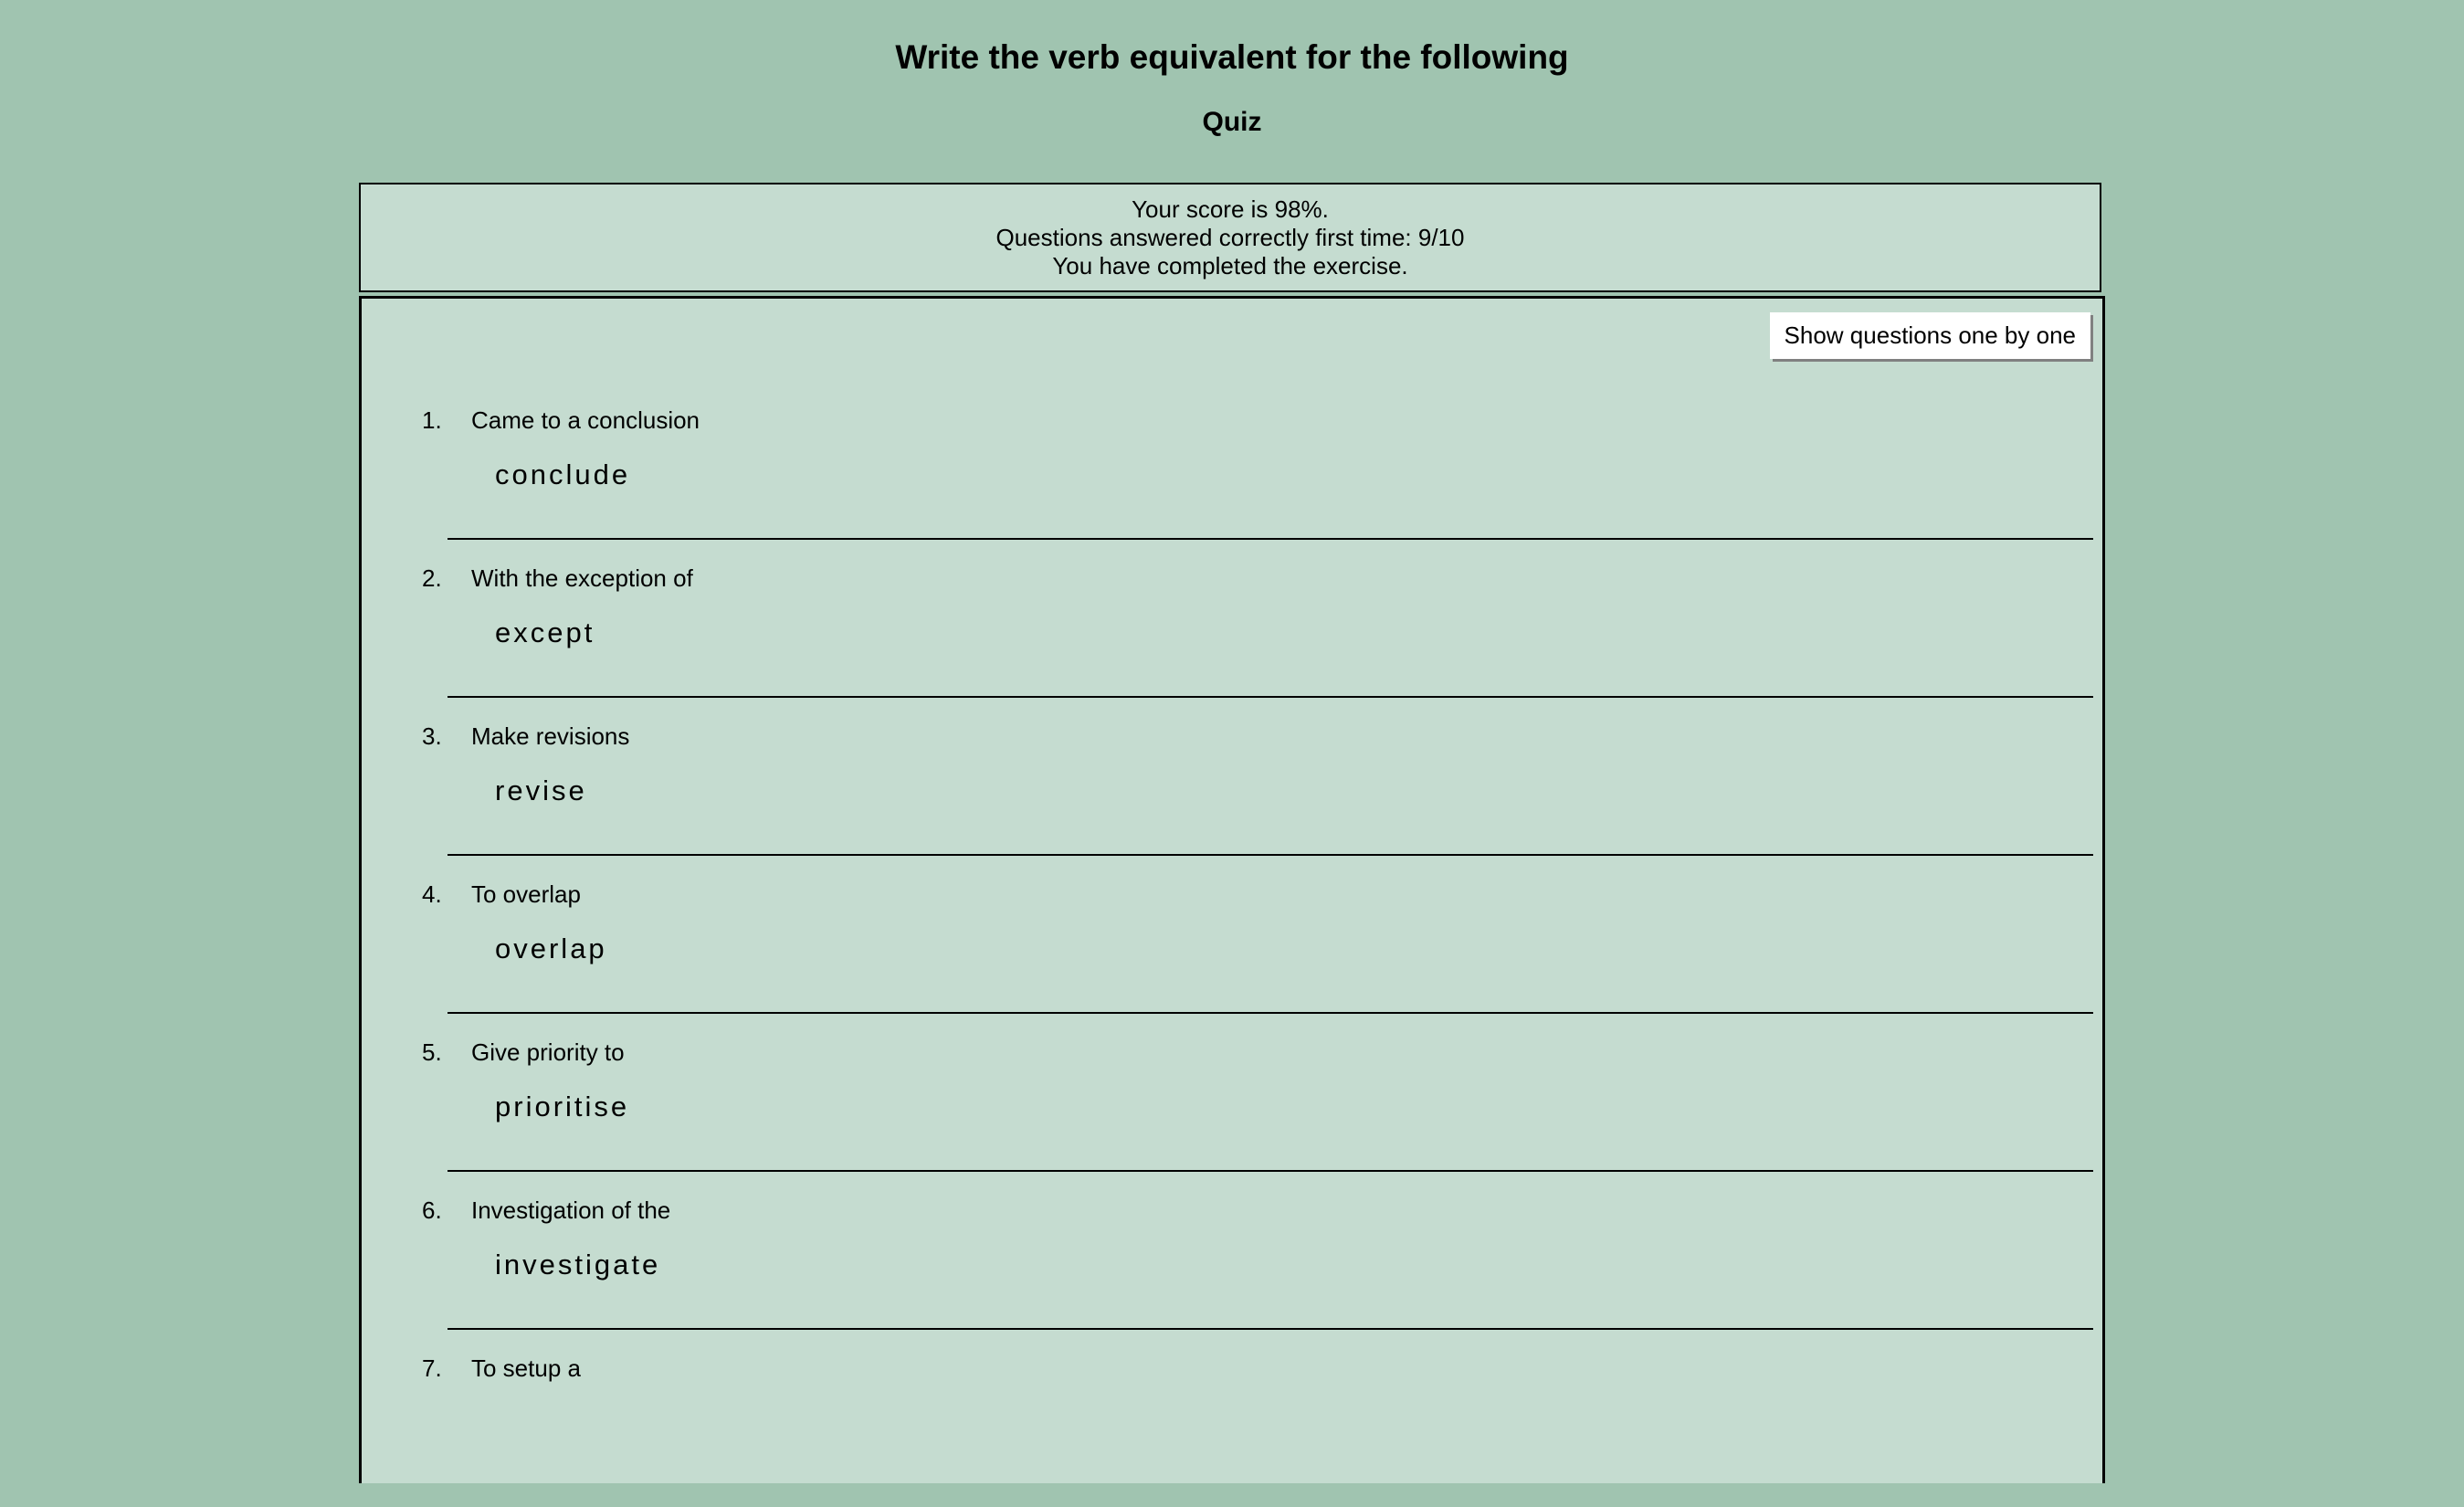 The image size is (2464, 1507). Describe the element at coordinates (432, 1210) in the screenshot. I see `question-number: 6.` at that location.